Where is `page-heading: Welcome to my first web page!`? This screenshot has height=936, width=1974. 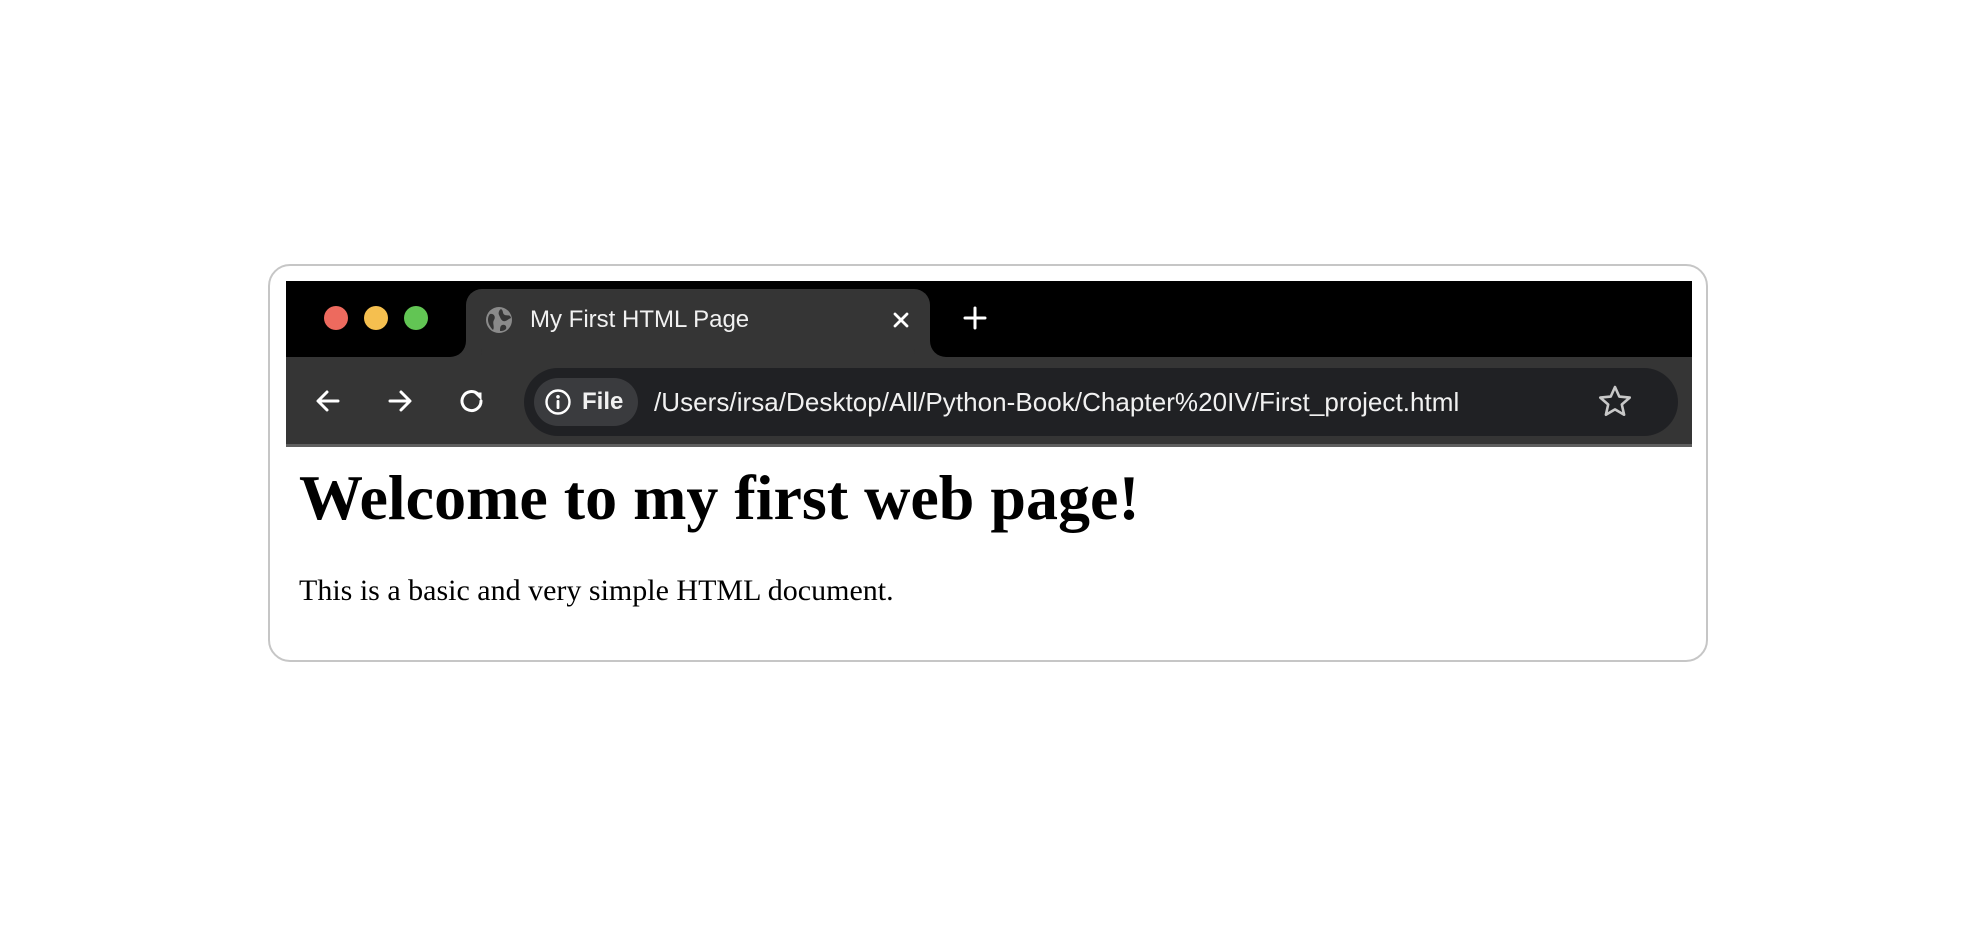
page-heading: Welcome to my first web page! is located at coordinates (719, 497).